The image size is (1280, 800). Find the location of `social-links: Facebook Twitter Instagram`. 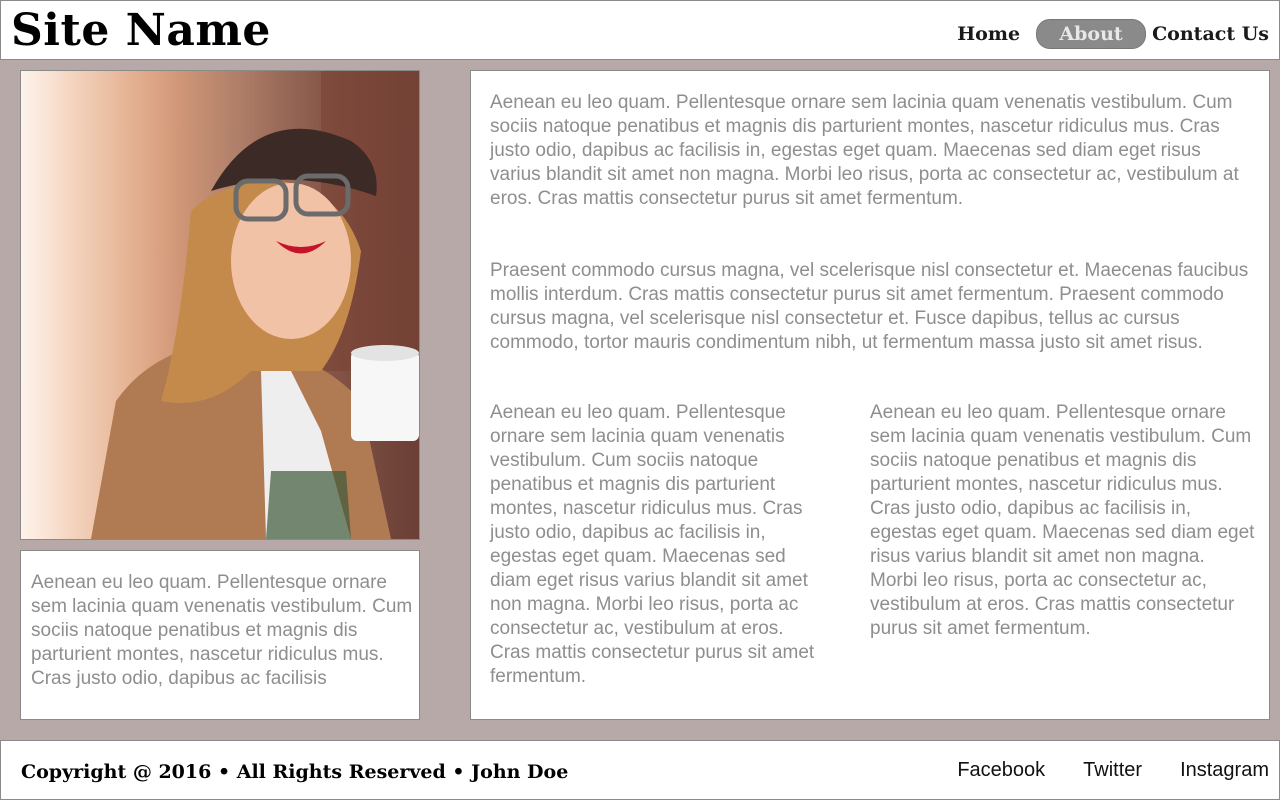

social-links: Facebook Twitter Instagram is located at coordinates (1113, 770).